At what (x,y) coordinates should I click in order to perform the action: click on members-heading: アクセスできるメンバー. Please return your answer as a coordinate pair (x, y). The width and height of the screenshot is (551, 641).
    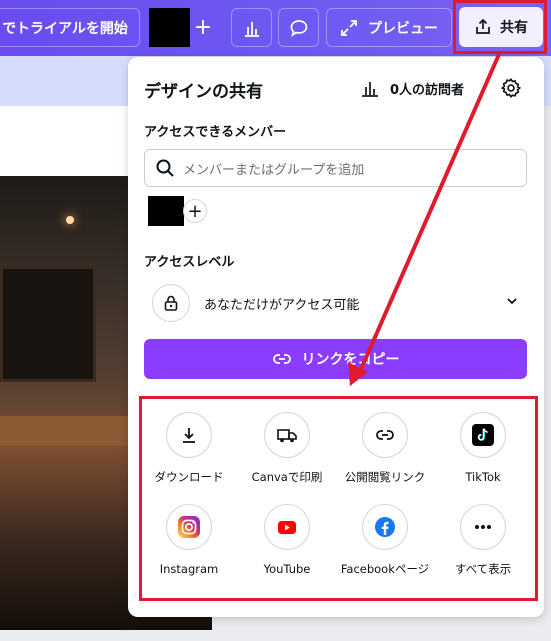
    Looking at the image, I should click on (215, 132).